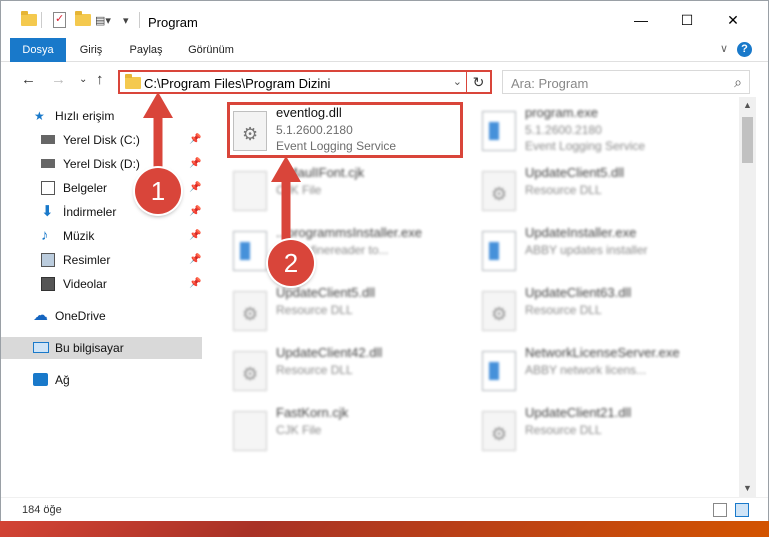  Describe the element at coordinates (733, 20) in the screenshot. I see `close-button: ✕` at that location.